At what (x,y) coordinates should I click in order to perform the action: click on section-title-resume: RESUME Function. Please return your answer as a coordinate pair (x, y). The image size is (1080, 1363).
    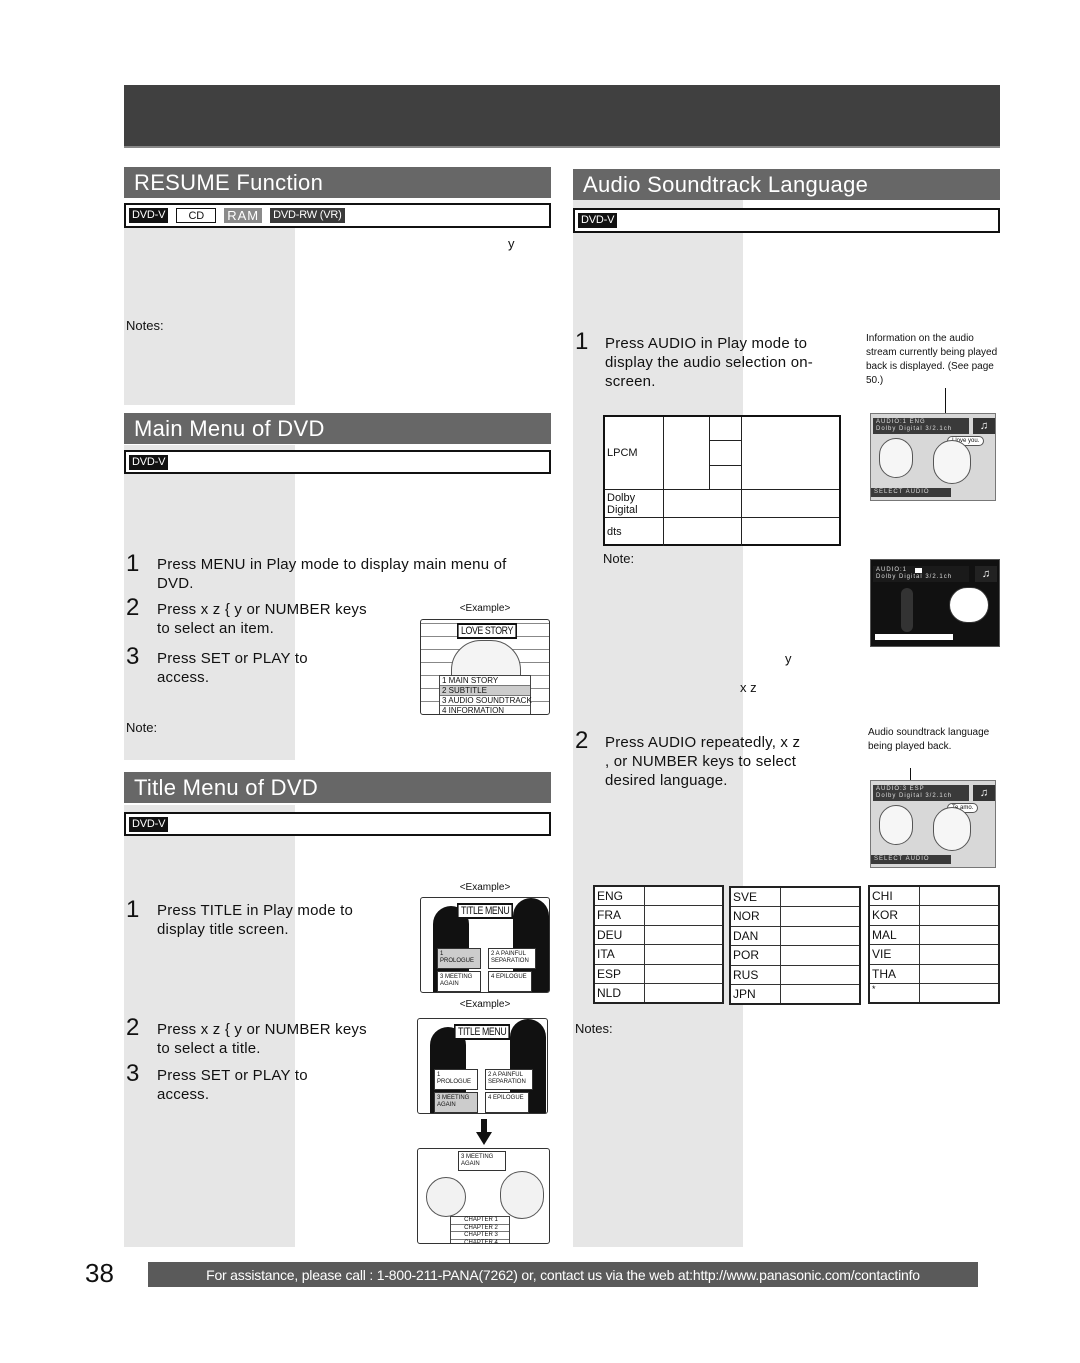
    Looking at the image, I should click on (337, 182).